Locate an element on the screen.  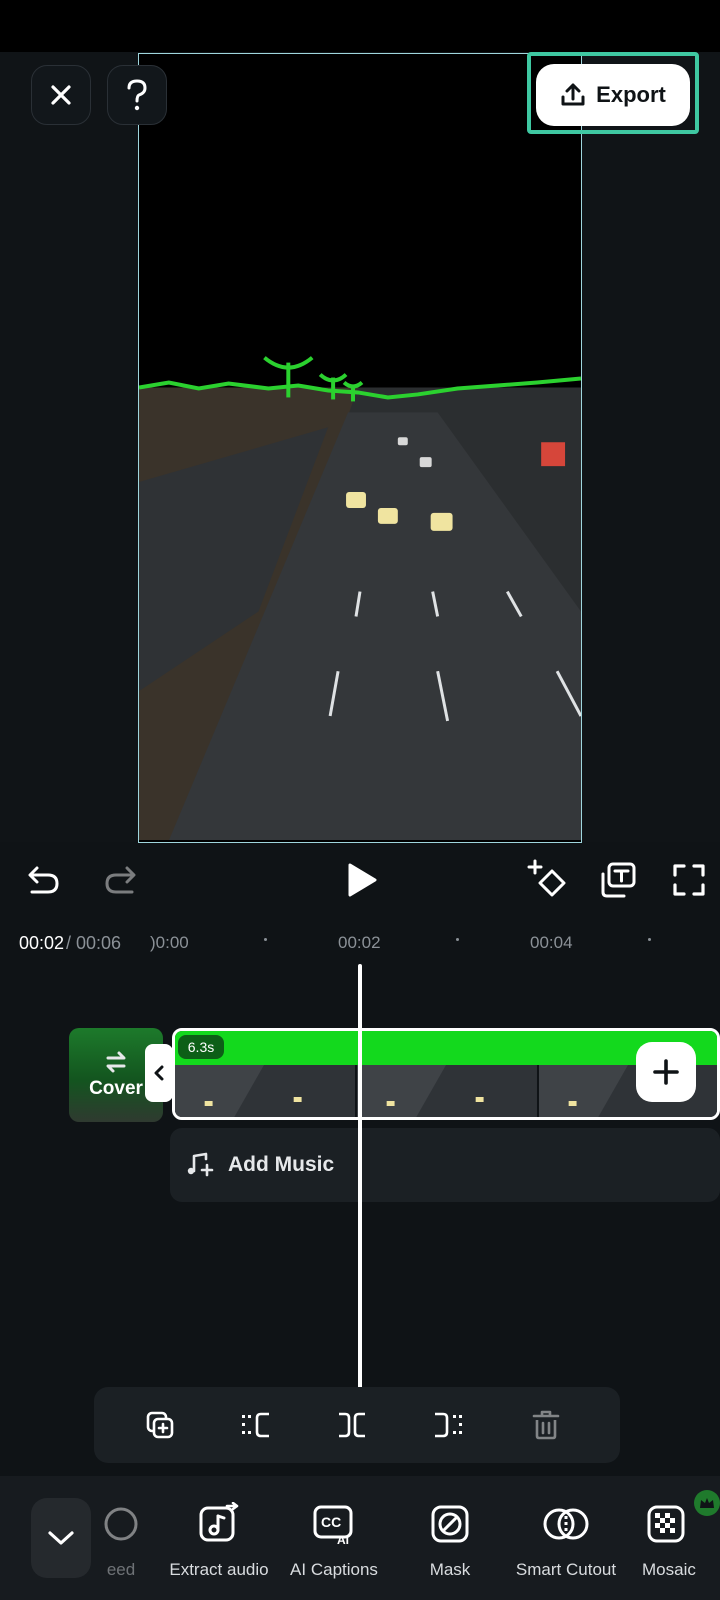
chevron-down-icon is located at coordinates (61, 1538).